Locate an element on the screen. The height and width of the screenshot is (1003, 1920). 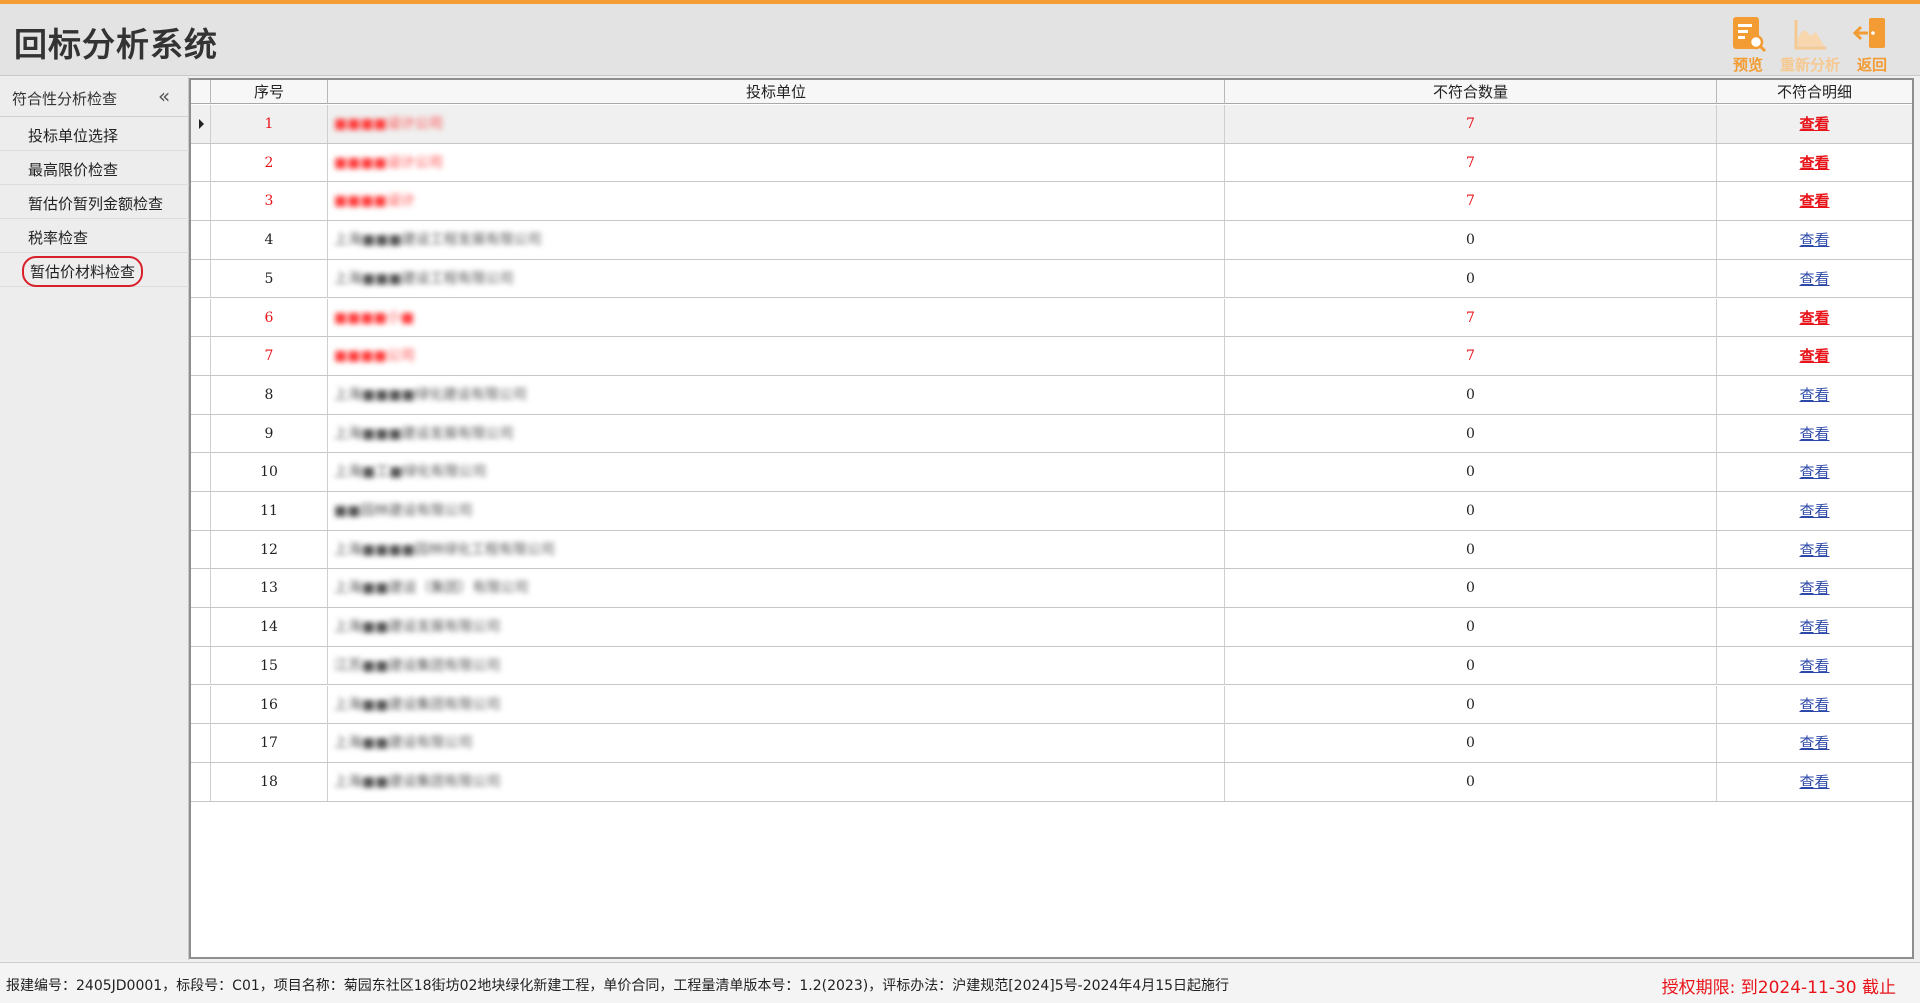
bidder-name-redacted: 上海■■■建设工程有限公司 is located at coordinates (424, 278).